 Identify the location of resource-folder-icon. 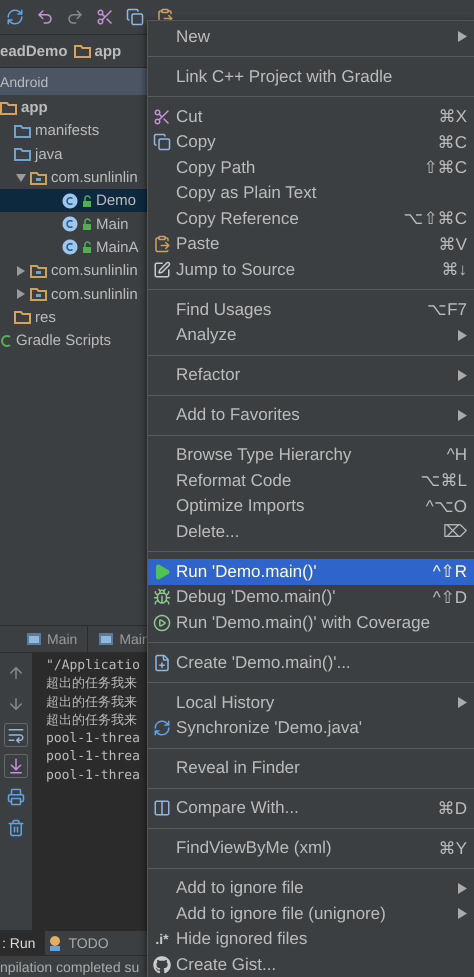
(22, 317).